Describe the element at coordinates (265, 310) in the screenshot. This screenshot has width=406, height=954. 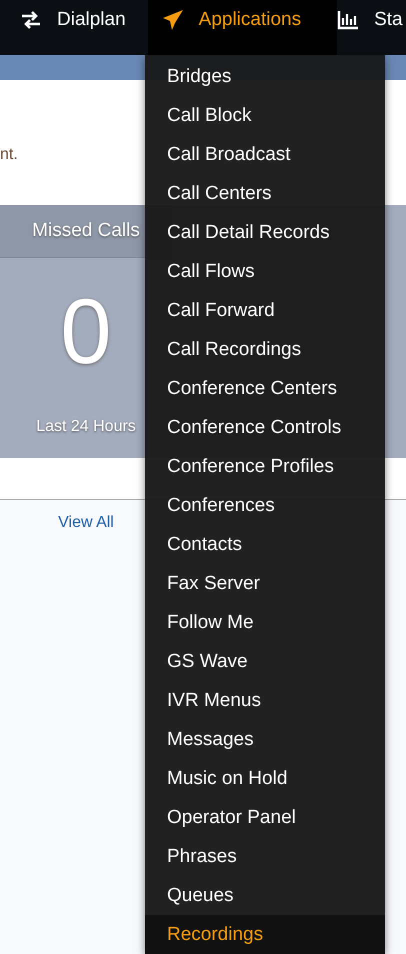
I see `menu-item: Call Forward` at that location.